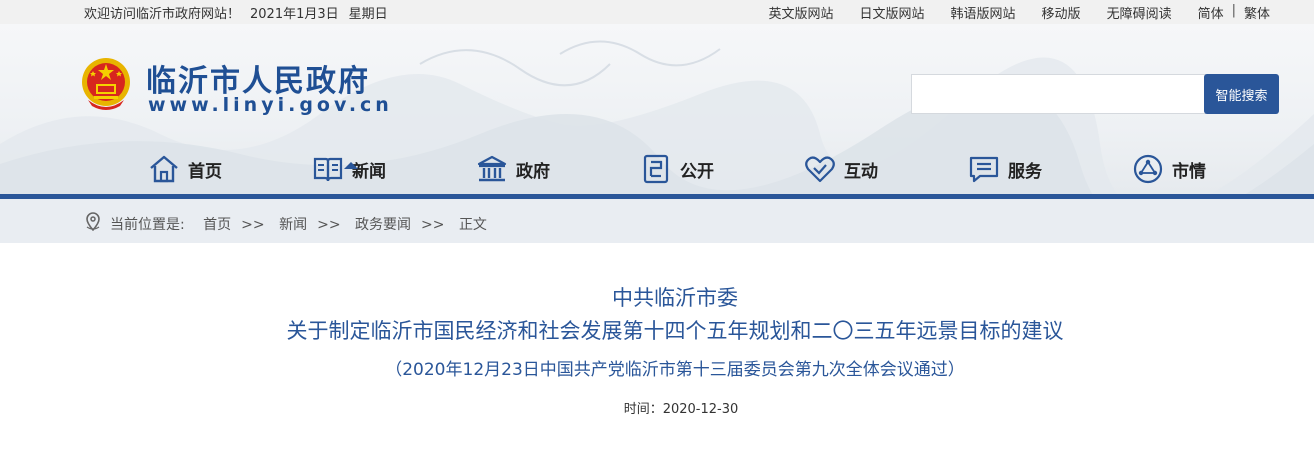 The height and width of the screenshot is (469, 1314). What do you see at coordinates (1058, 94) in the screenshot?
I see `search-input` at bounding box center [1058, 94].